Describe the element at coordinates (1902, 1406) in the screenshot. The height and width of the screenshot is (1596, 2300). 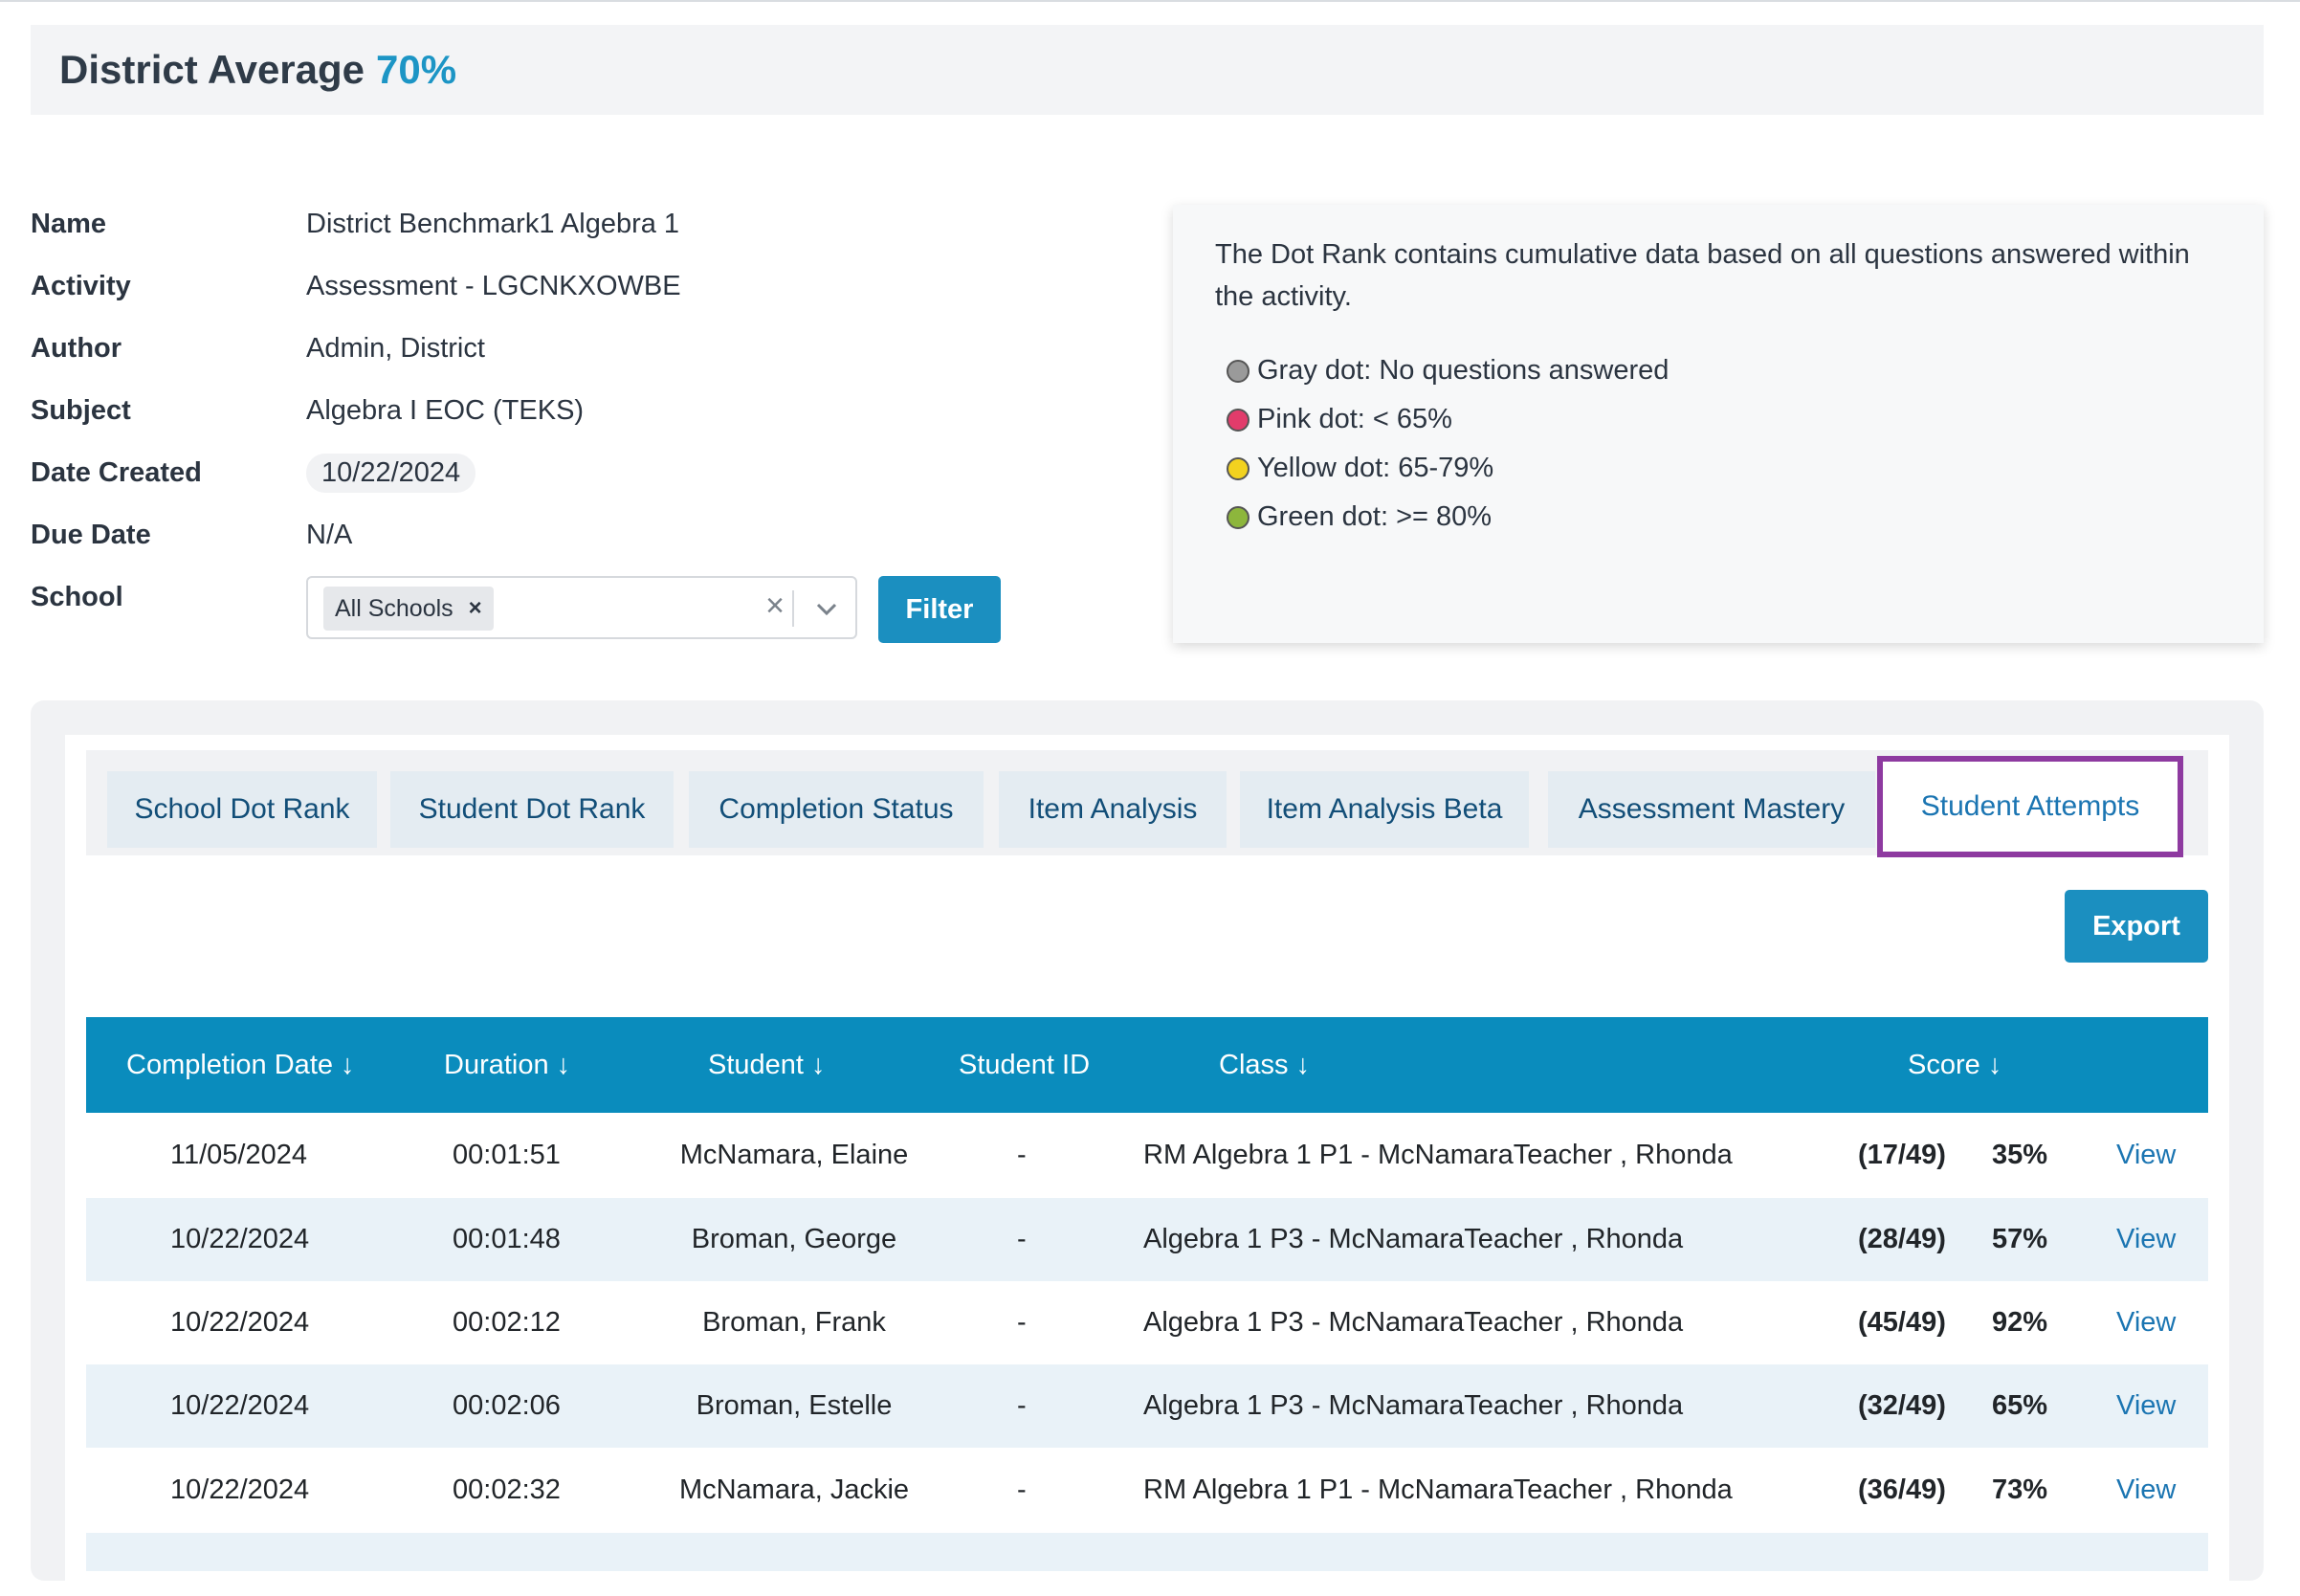
I see `score-fraction-cell: (32/49)` at that location.